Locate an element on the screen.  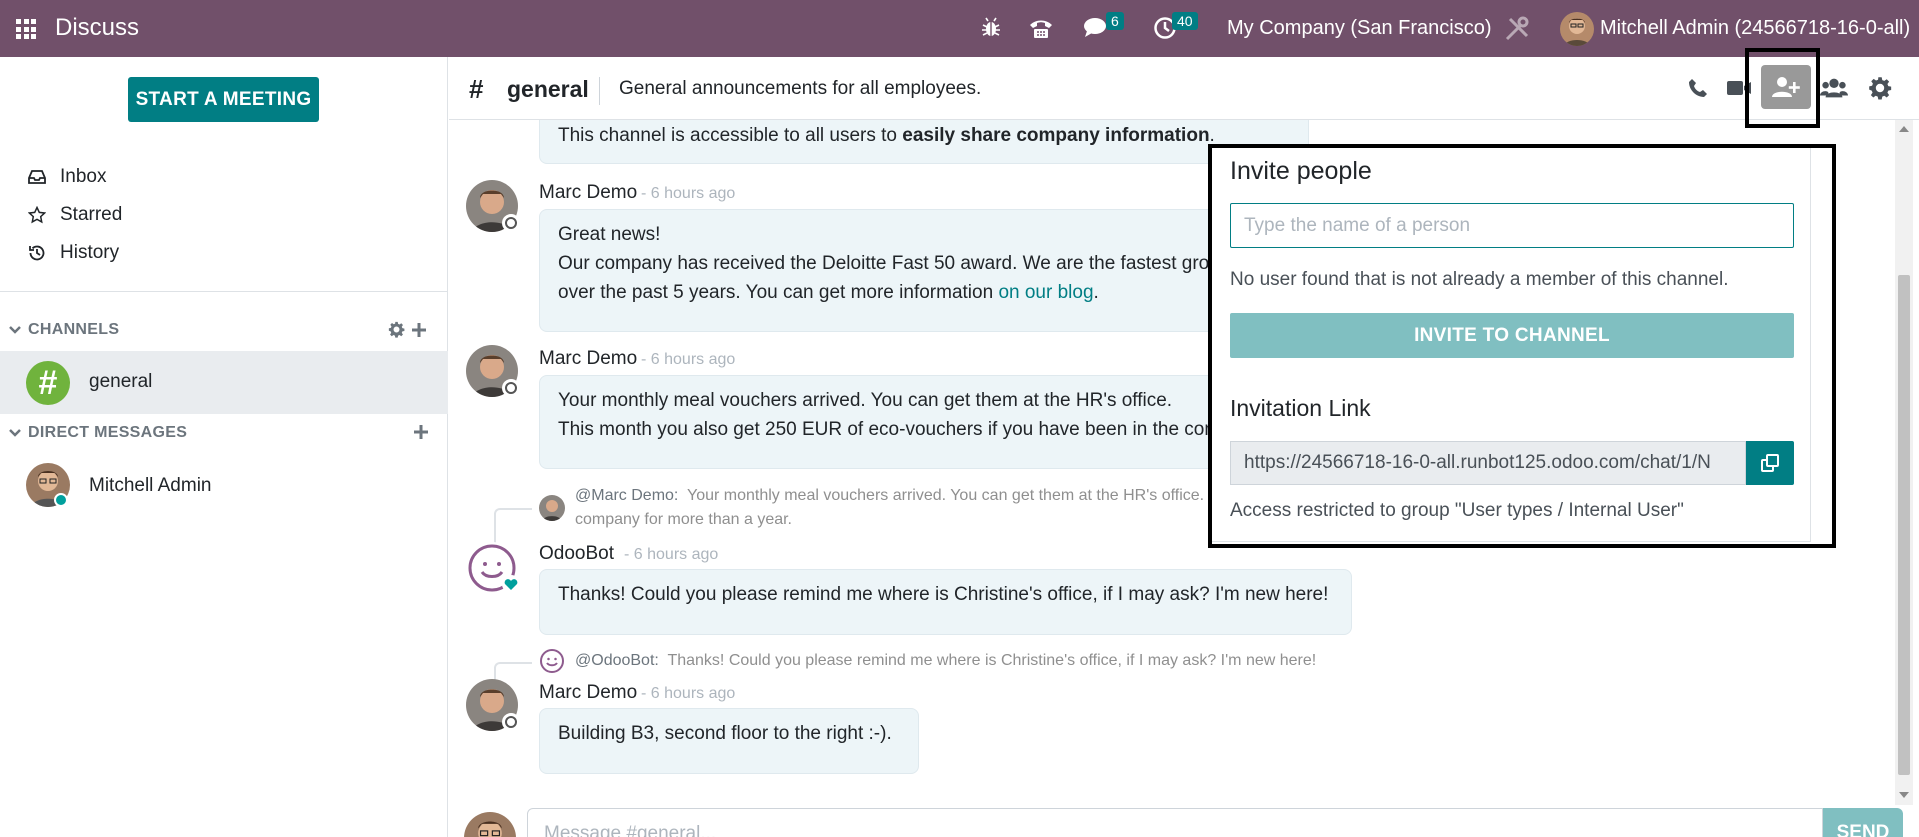
channel-name: general is located at coordinates (121, 381).